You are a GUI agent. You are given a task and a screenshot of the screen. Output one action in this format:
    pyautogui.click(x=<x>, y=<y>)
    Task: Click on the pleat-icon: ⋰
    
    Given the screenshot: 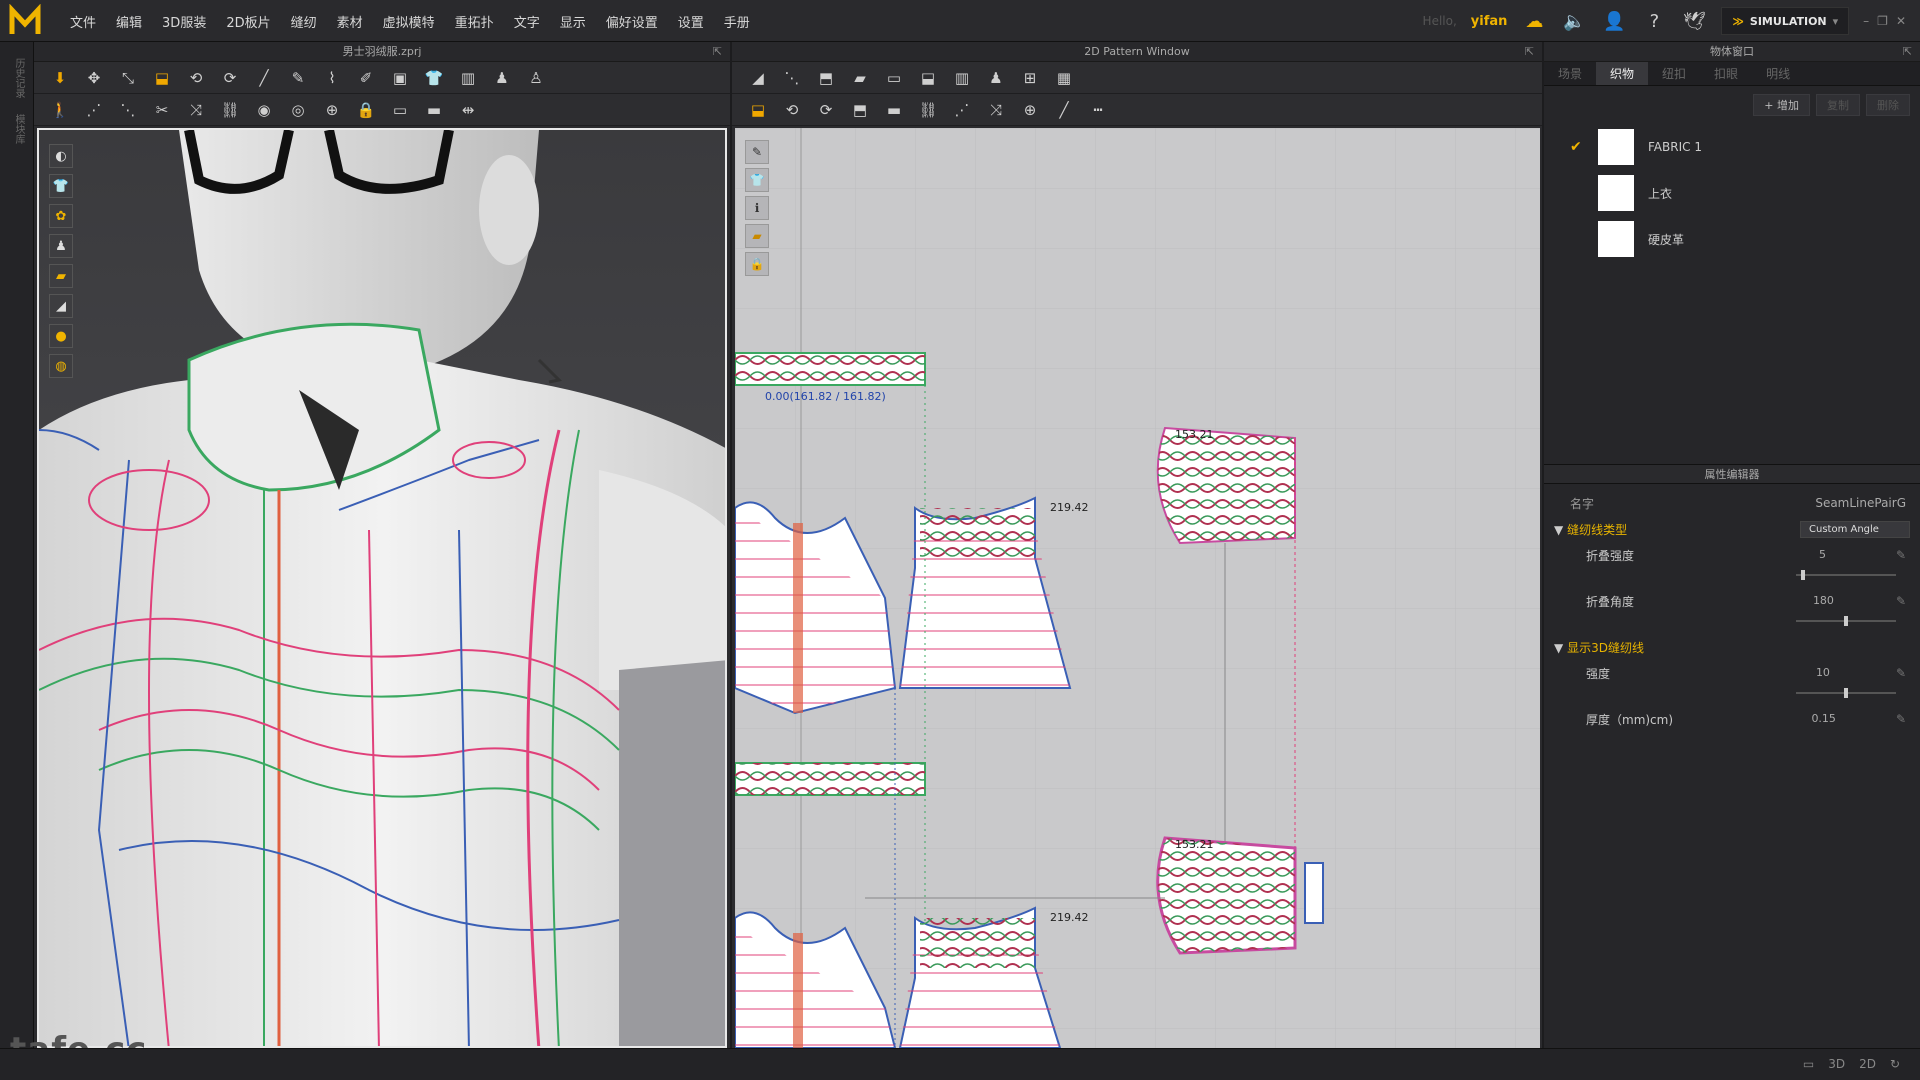 What is the action you would take?
    pyautogui.click(x=962, y=110)
    